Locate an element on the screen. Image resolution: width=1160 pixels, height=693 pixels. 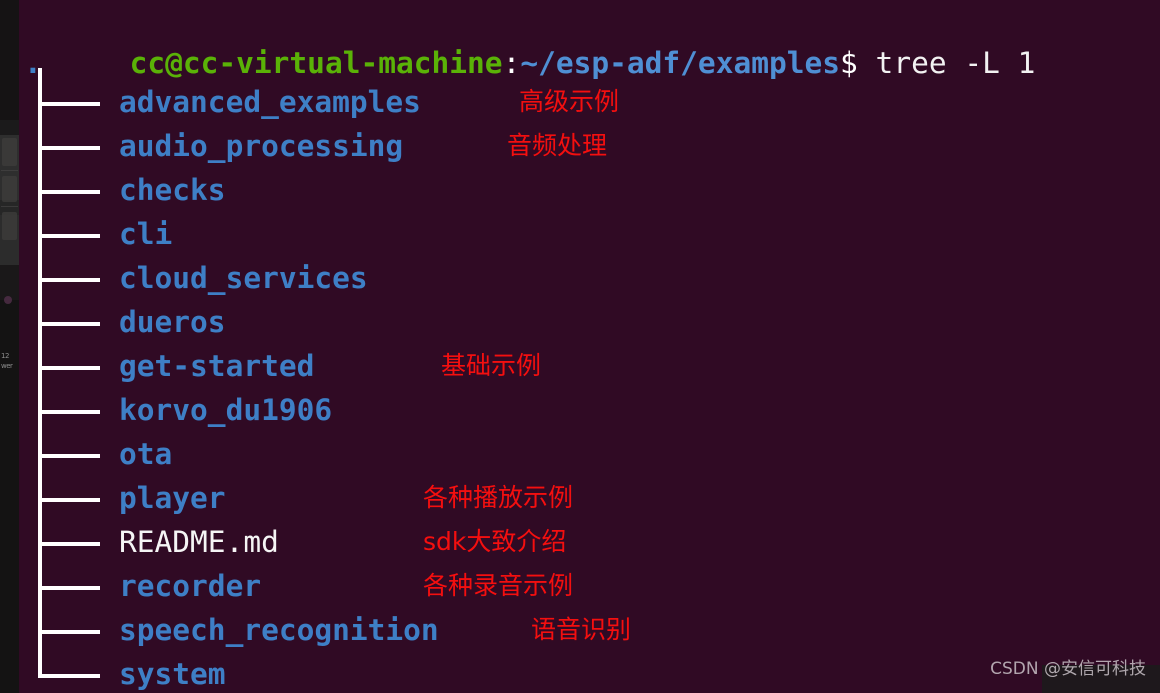
directory-entry-name: audio_processing is located at coordinates (261, 146).